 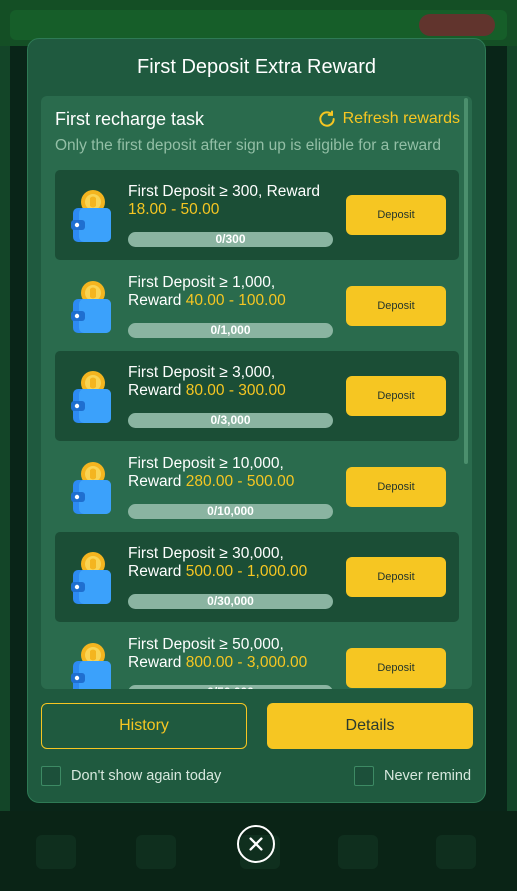 I want to click on task-progress-text: 0/3,000, so click(x=230, y=420).